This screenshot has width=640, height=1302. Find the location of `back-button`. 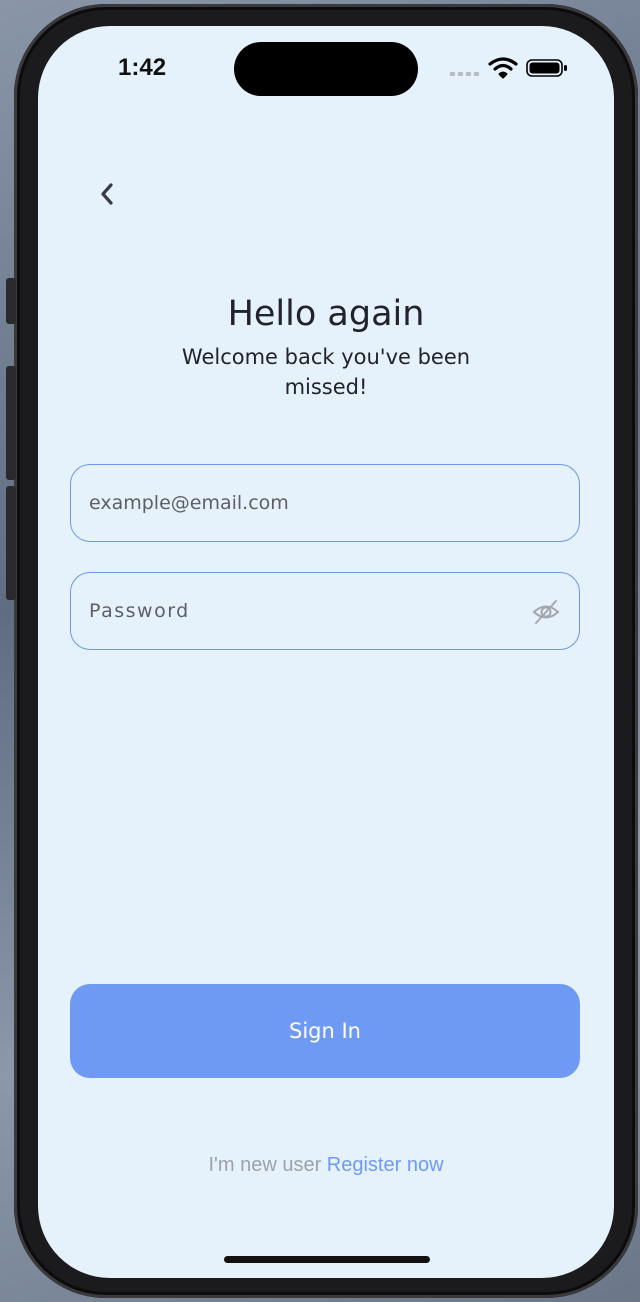

back-button is located at coordinates (108, 194).